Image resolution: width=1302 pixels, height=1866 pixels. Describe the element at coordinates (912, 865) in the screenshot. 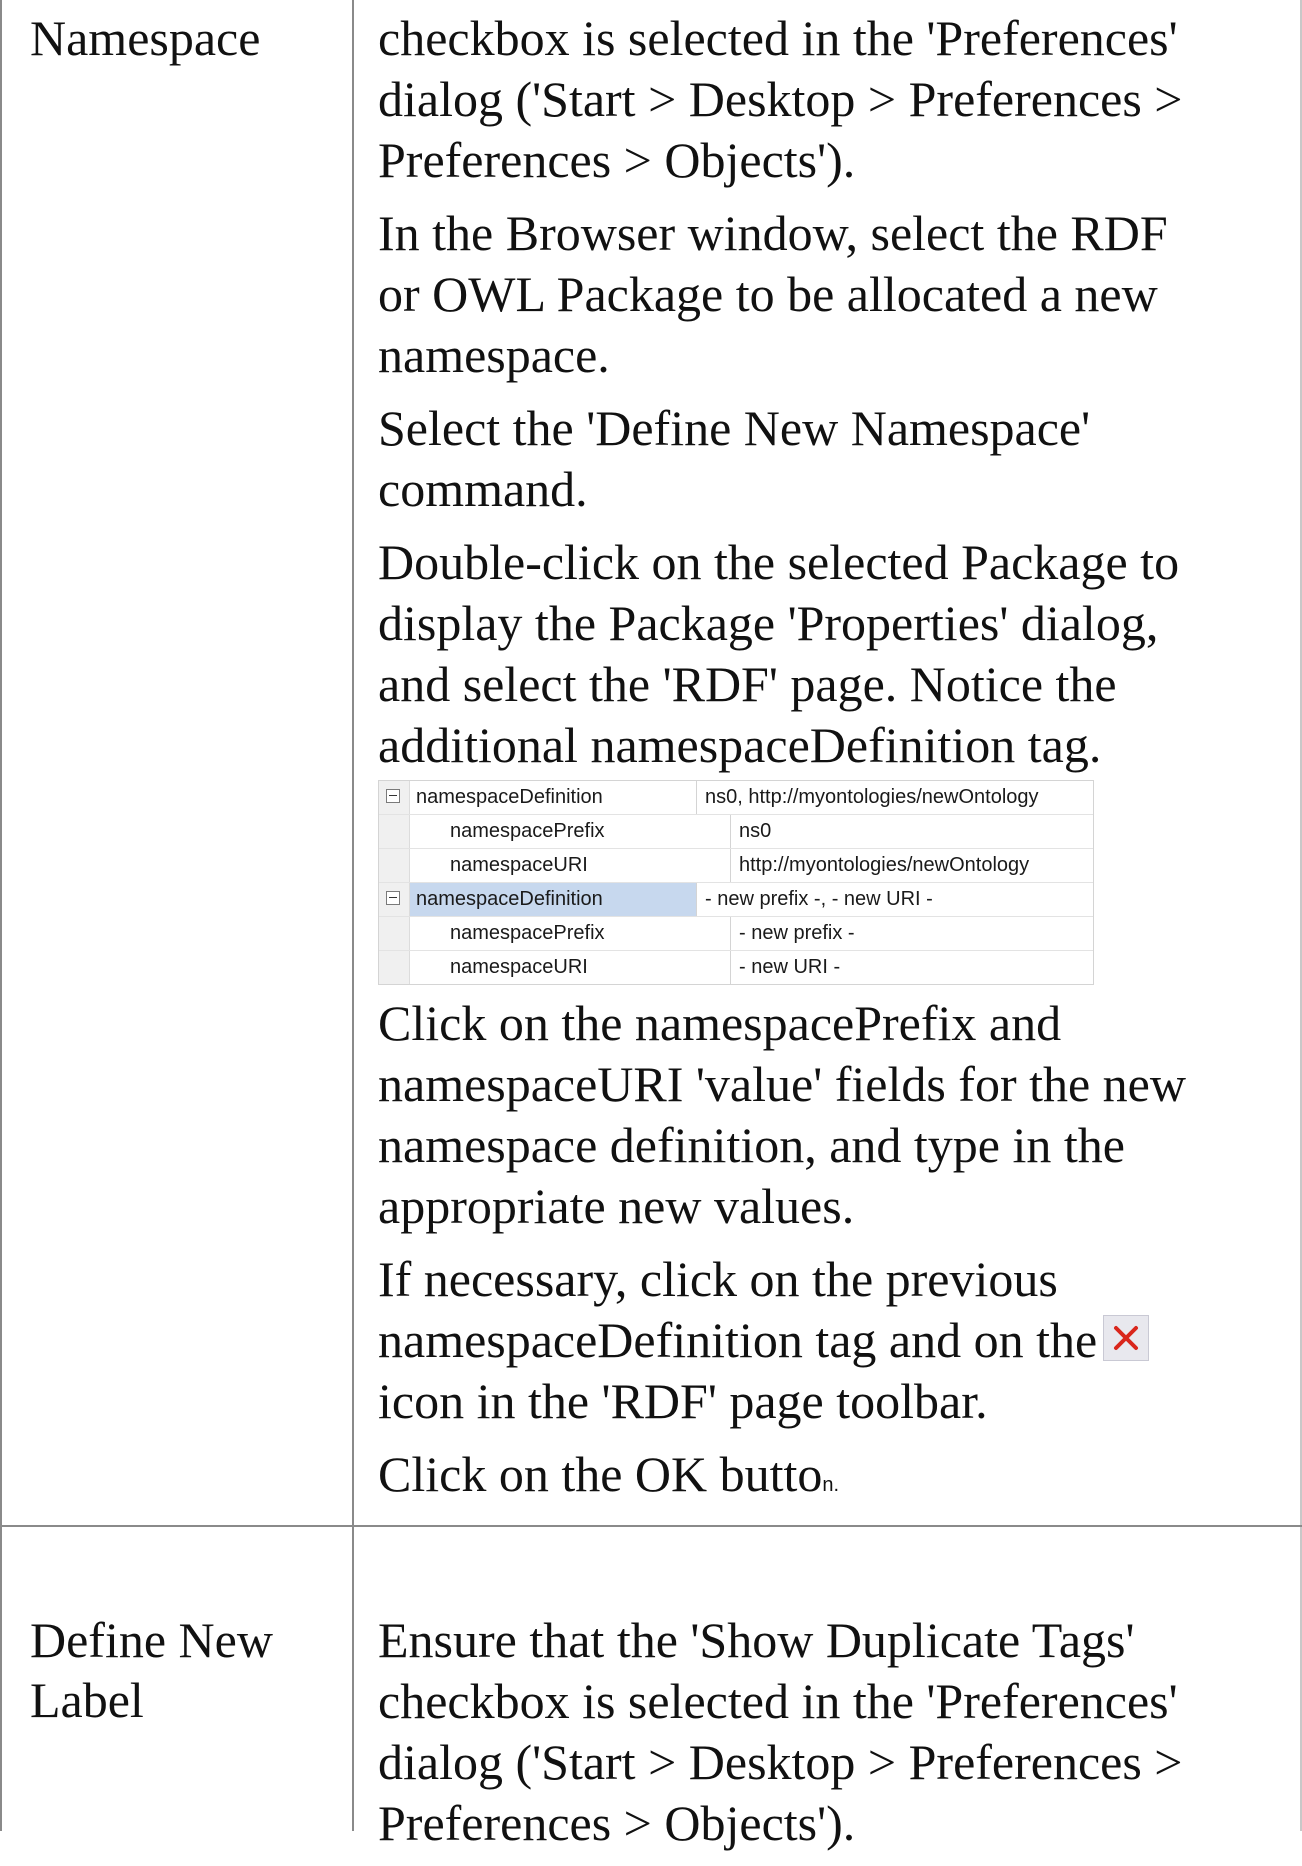

I see `grid-property-value: http://myontologies/newOntology` at that location.